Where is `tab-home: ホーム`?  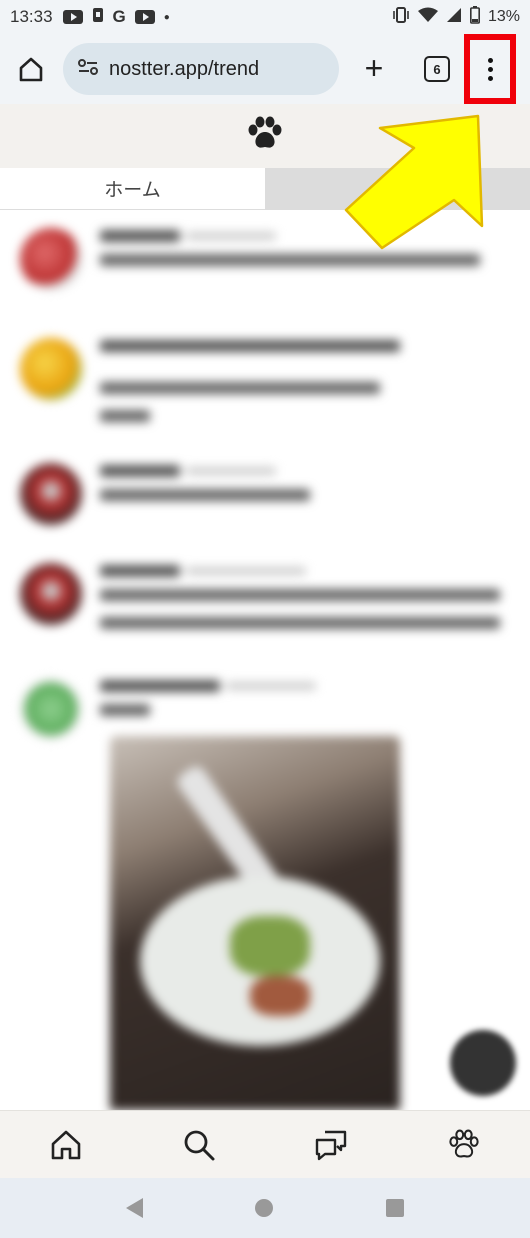
tab-home: ホーム is located at coordinates (132, 189).